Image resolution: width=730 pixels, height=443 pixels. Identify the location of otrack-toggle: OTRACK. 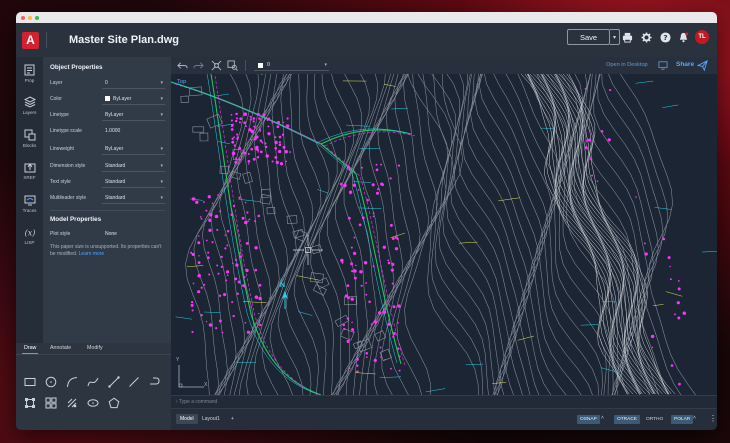
(627, 419).